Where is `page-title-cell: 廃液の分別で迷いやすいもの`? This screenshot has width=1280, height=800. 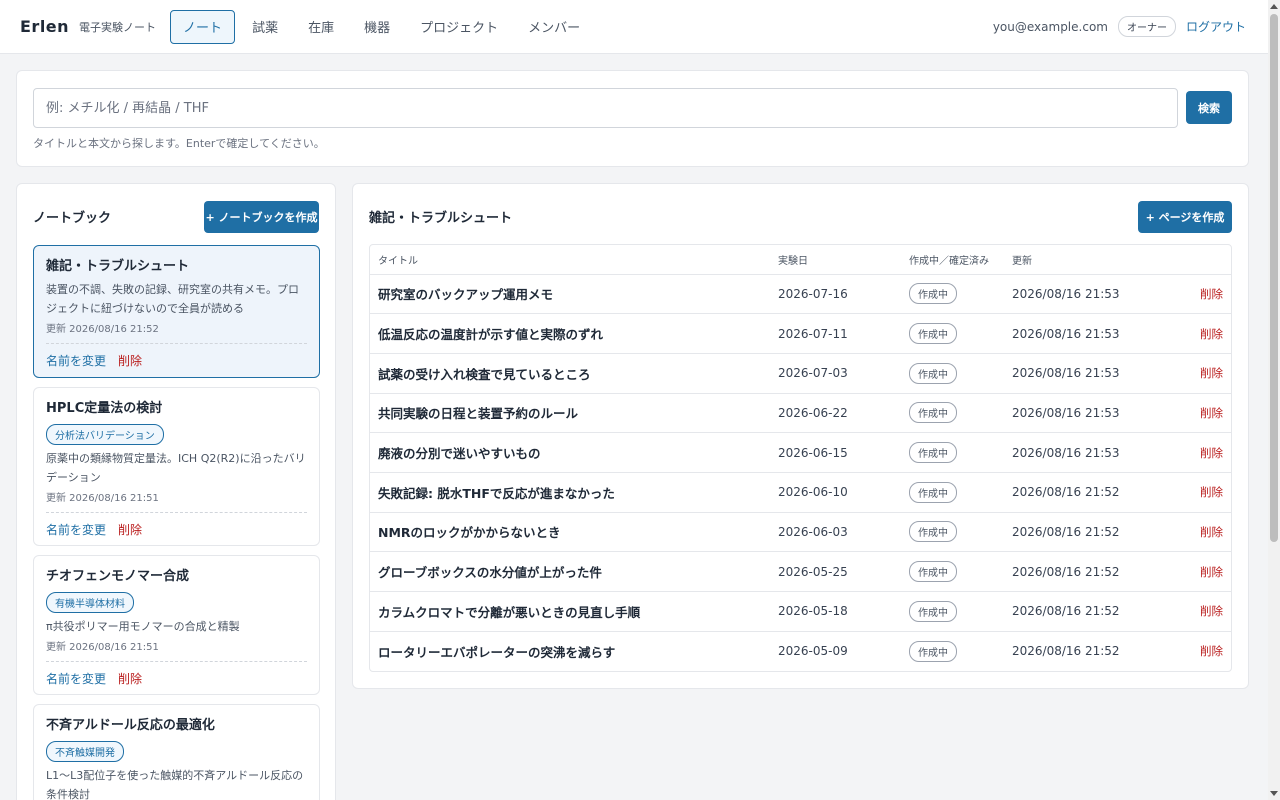 page-title-cell: 廃液の分別で迷いやすいもの is located at coordinates (570, 452).